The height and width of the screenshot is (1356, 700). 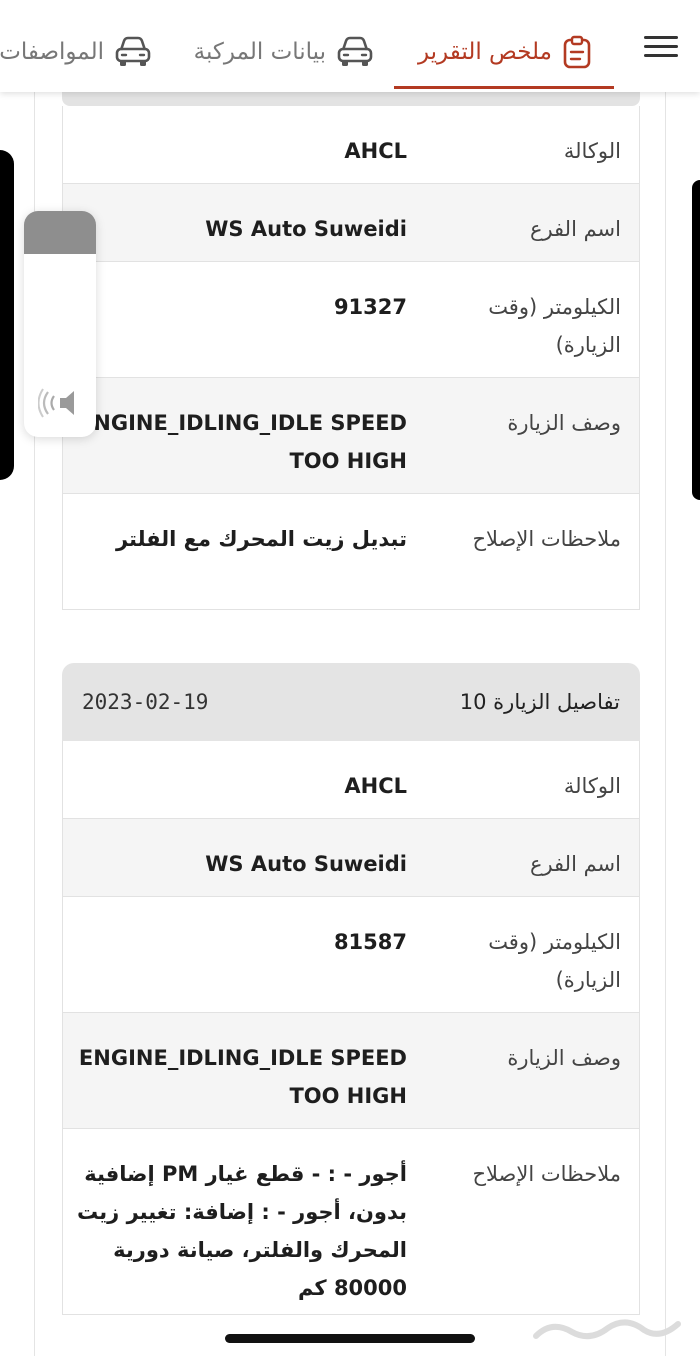 I want to click on clipboard-icon, so click(x=577, y=52).